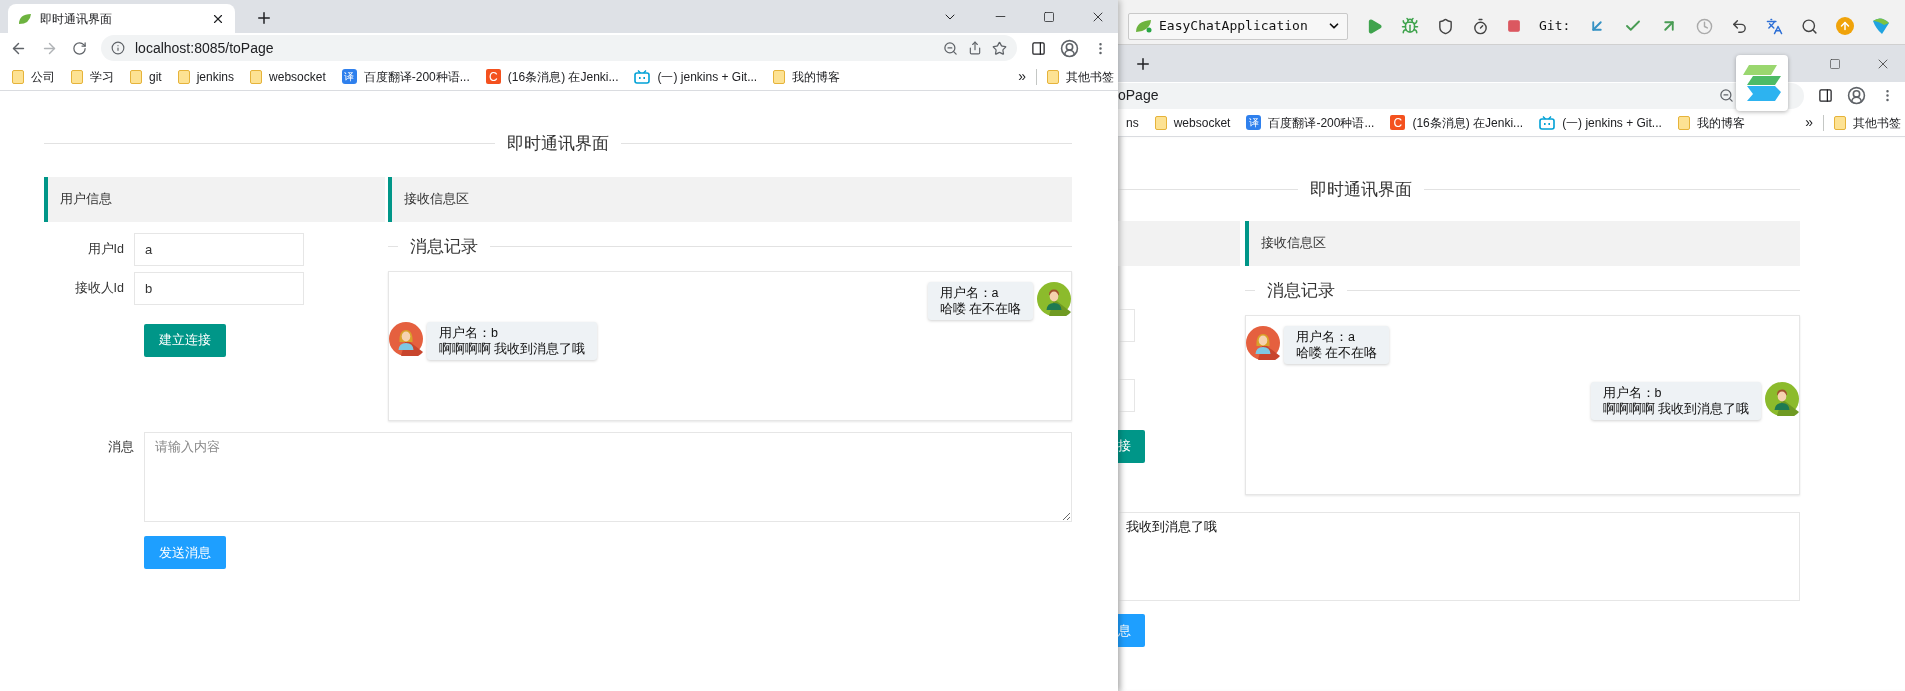 The image size is (1905, 691). What do you see at coordinates (185, 340) in the screenshot?
I see `connect-button: 建立连接` at bounding box center [185, 340].